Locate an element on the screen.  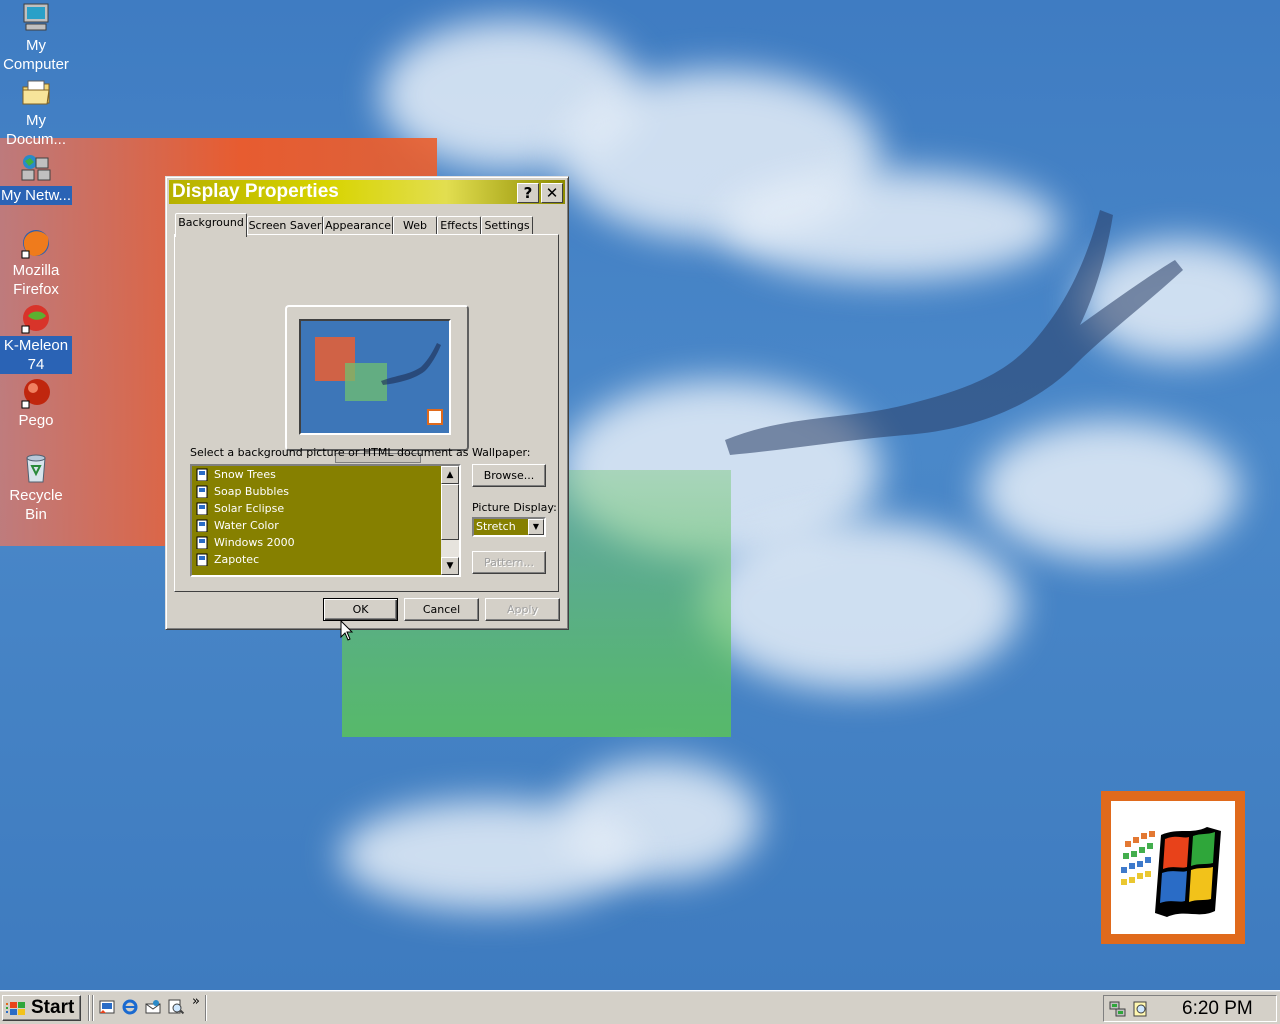
scroll-down-arrow-icon: ▼ is located at coordinates (450, 566).